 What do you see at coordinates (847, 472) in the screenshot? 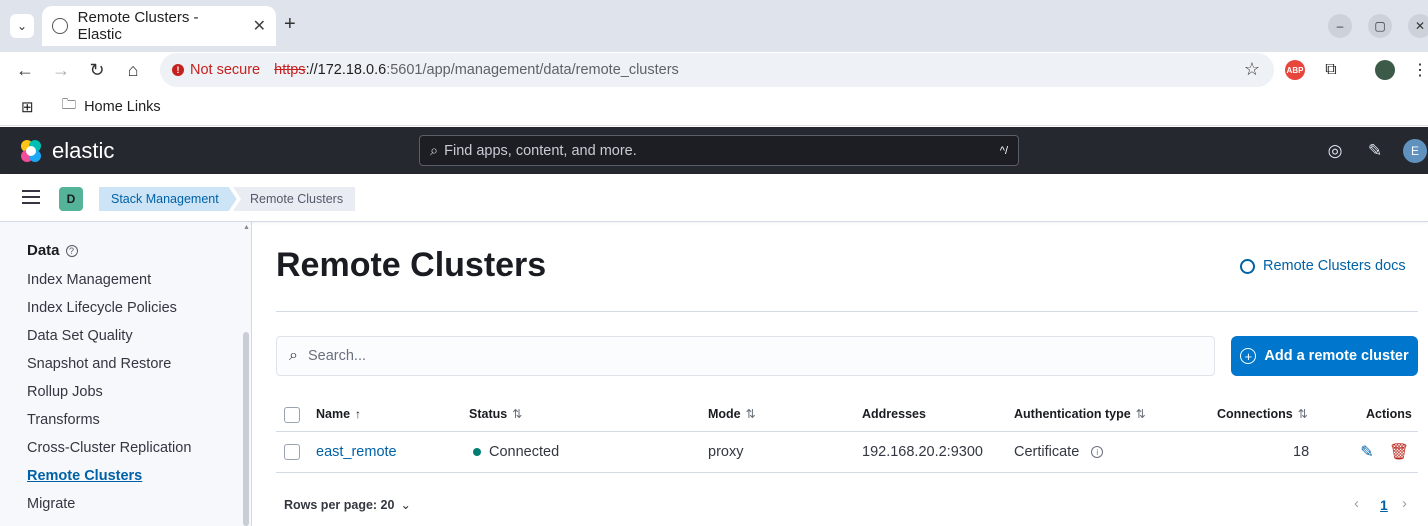
I see `row-divider` at bounding box center [847, 472].